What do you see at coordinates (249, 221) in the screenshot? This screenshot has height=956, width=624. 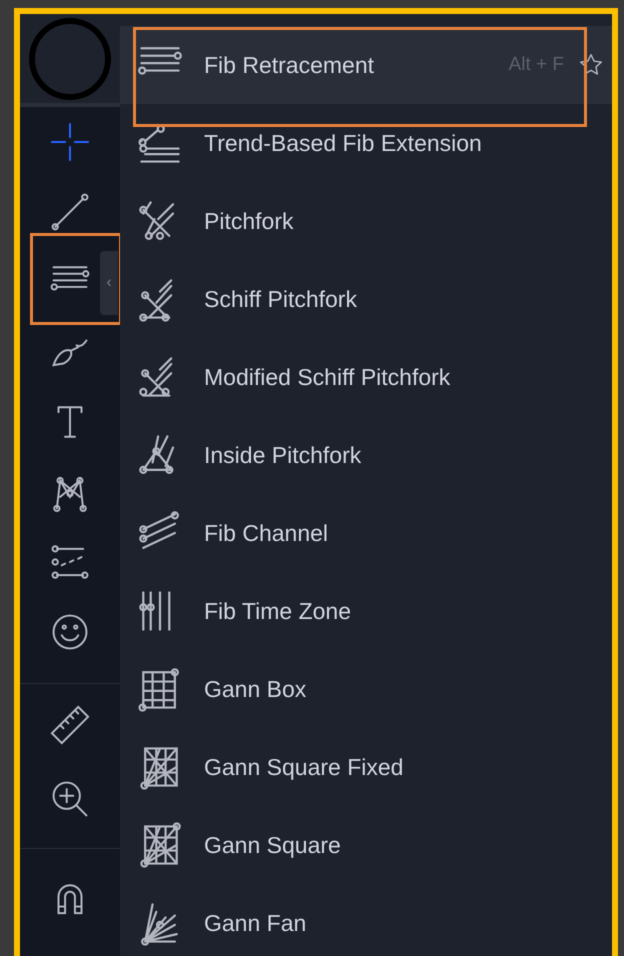 I see `tool-label: Pitchfork` at bounding box center [249, 221].